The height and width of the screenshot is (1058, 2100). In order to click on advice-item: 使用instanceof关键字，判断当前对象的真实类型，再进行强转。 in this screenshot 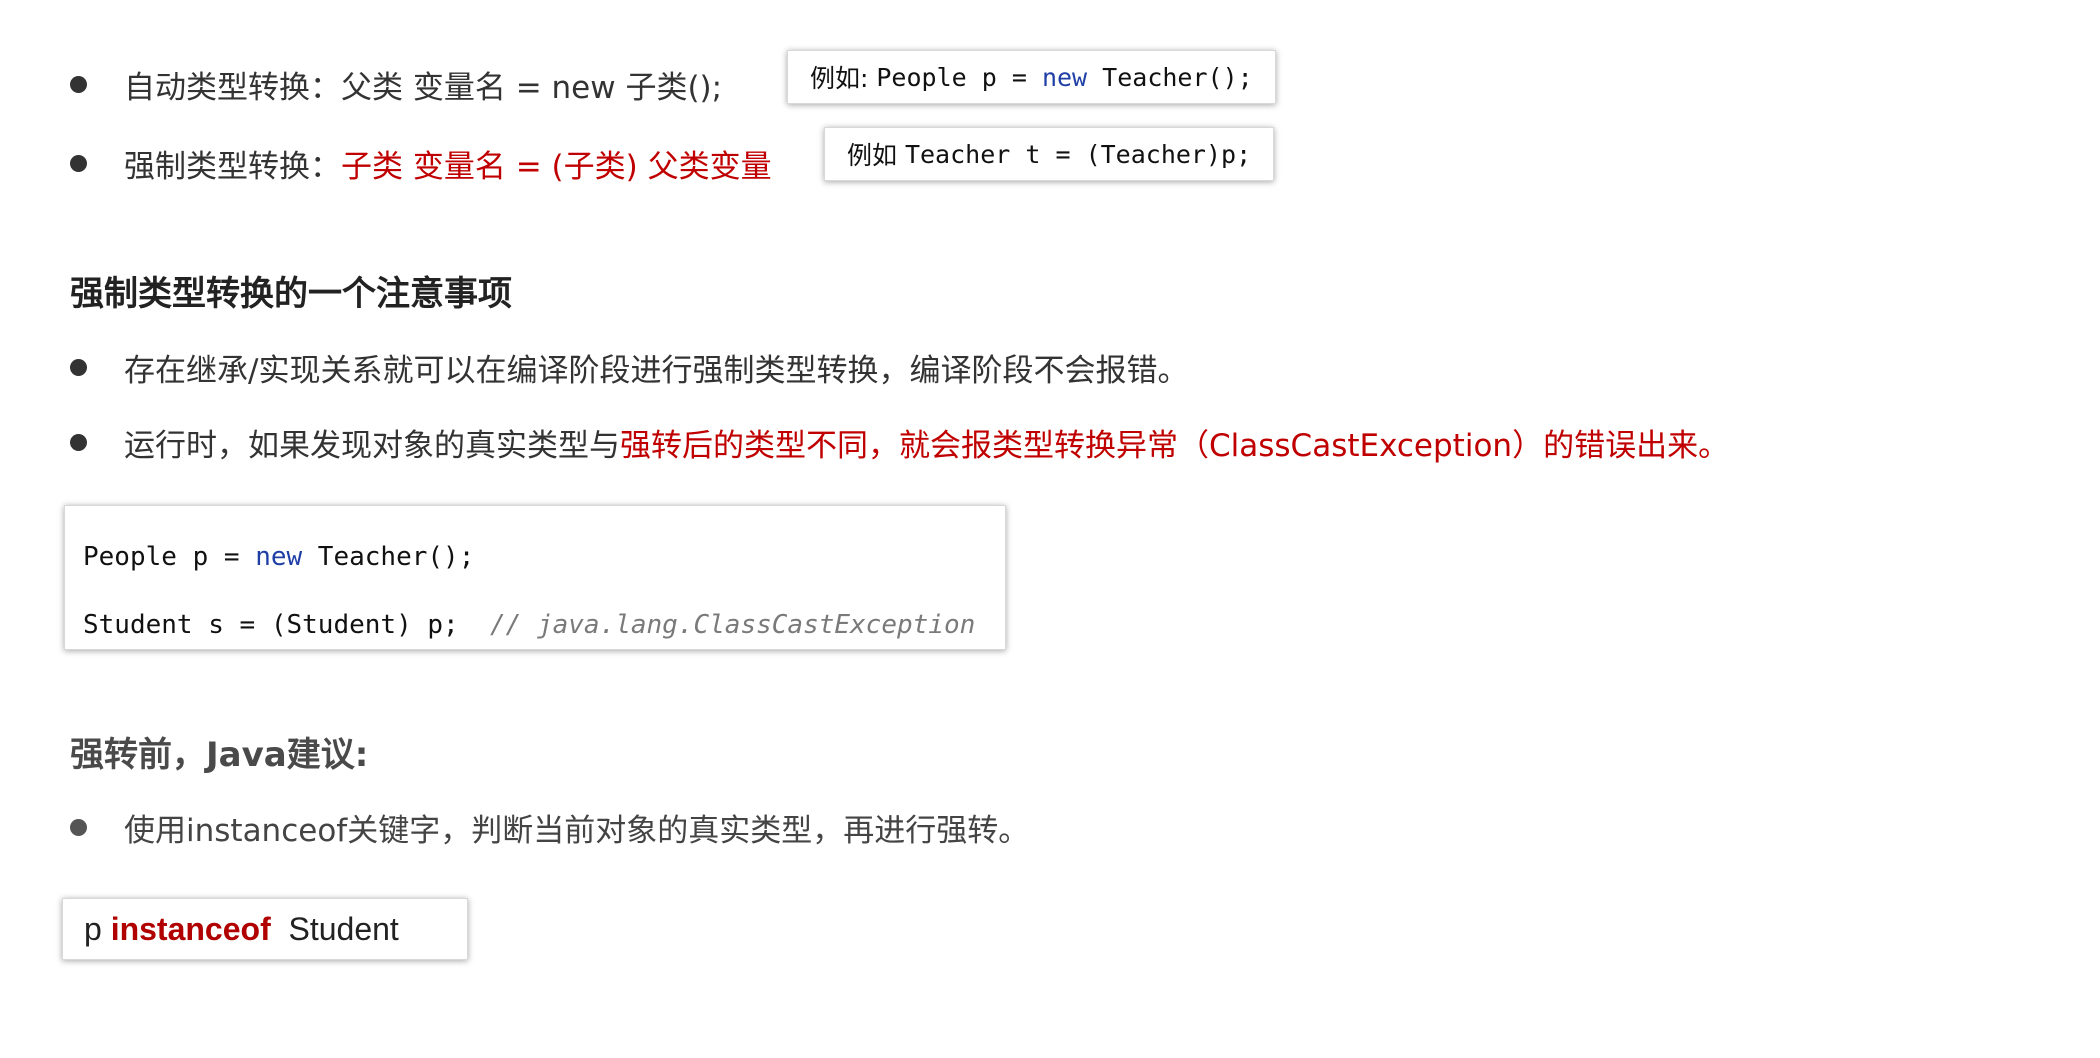, I will do `click(549, 827)`.